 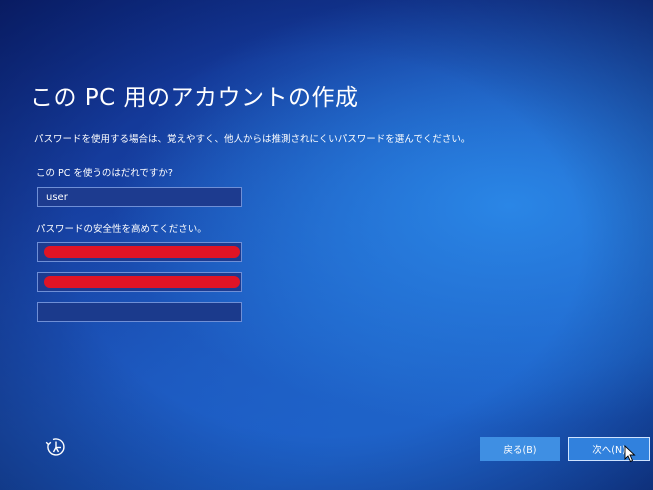 What do you see at coordinates (104, 173) in the screenshot?
I see `username-label: この PC を使うのはだれですか?` at bounding box center [104, 173].